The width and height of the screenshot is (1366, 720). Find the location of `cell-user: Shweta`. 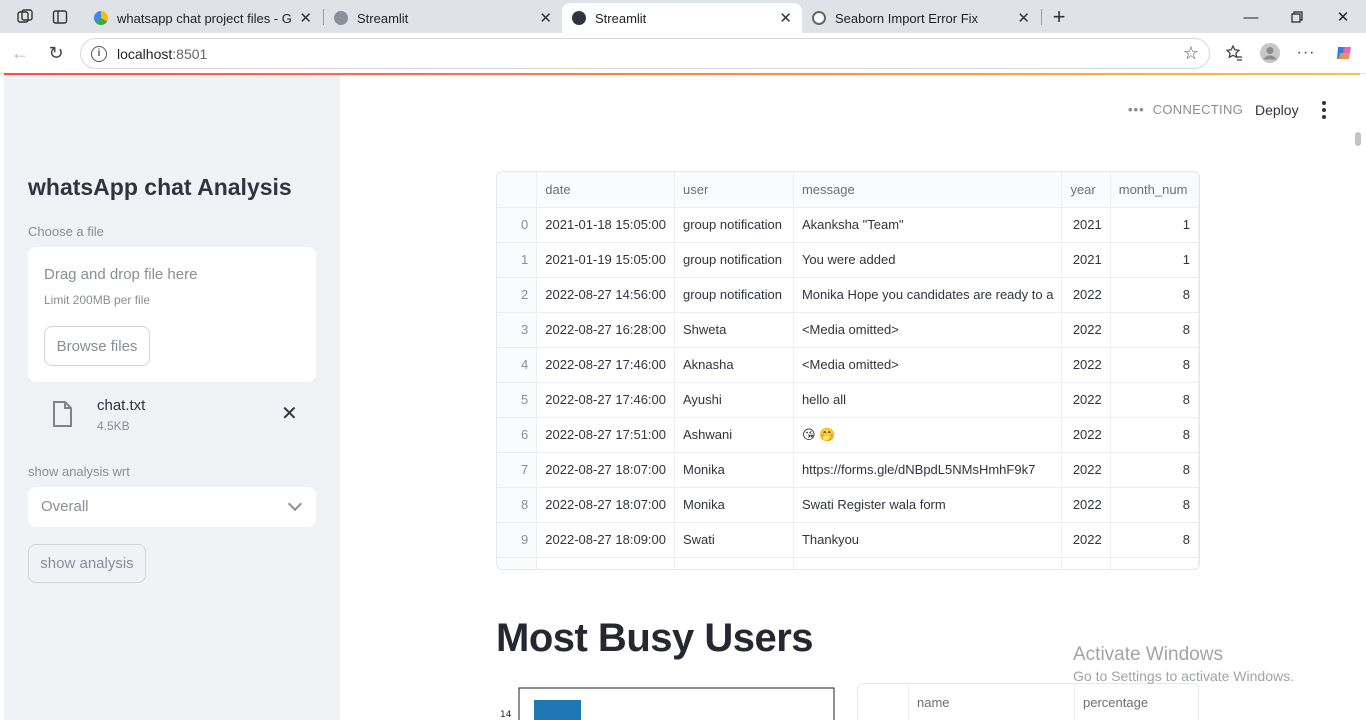

cell-user: Shweta is located at coordinates (734, 330).